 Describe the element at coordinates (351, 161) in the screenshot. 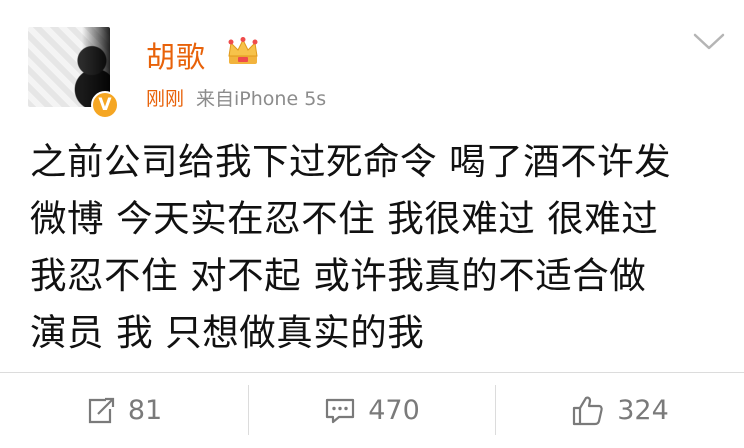

I see `post-line: 之前公司给我下过死命令 喝了酒不许发` at that location.